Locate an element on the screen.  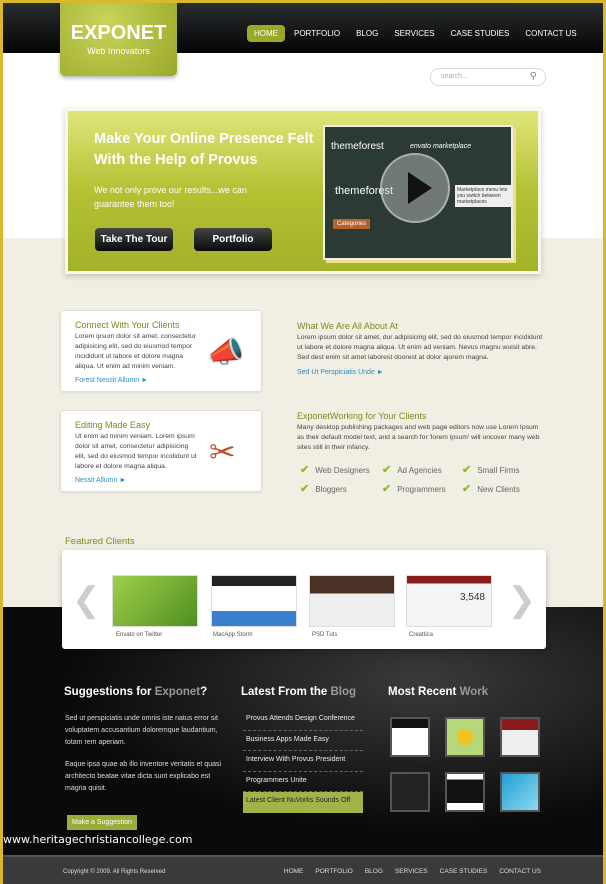
check-label: New Clients is located at coordinates (498, 489).